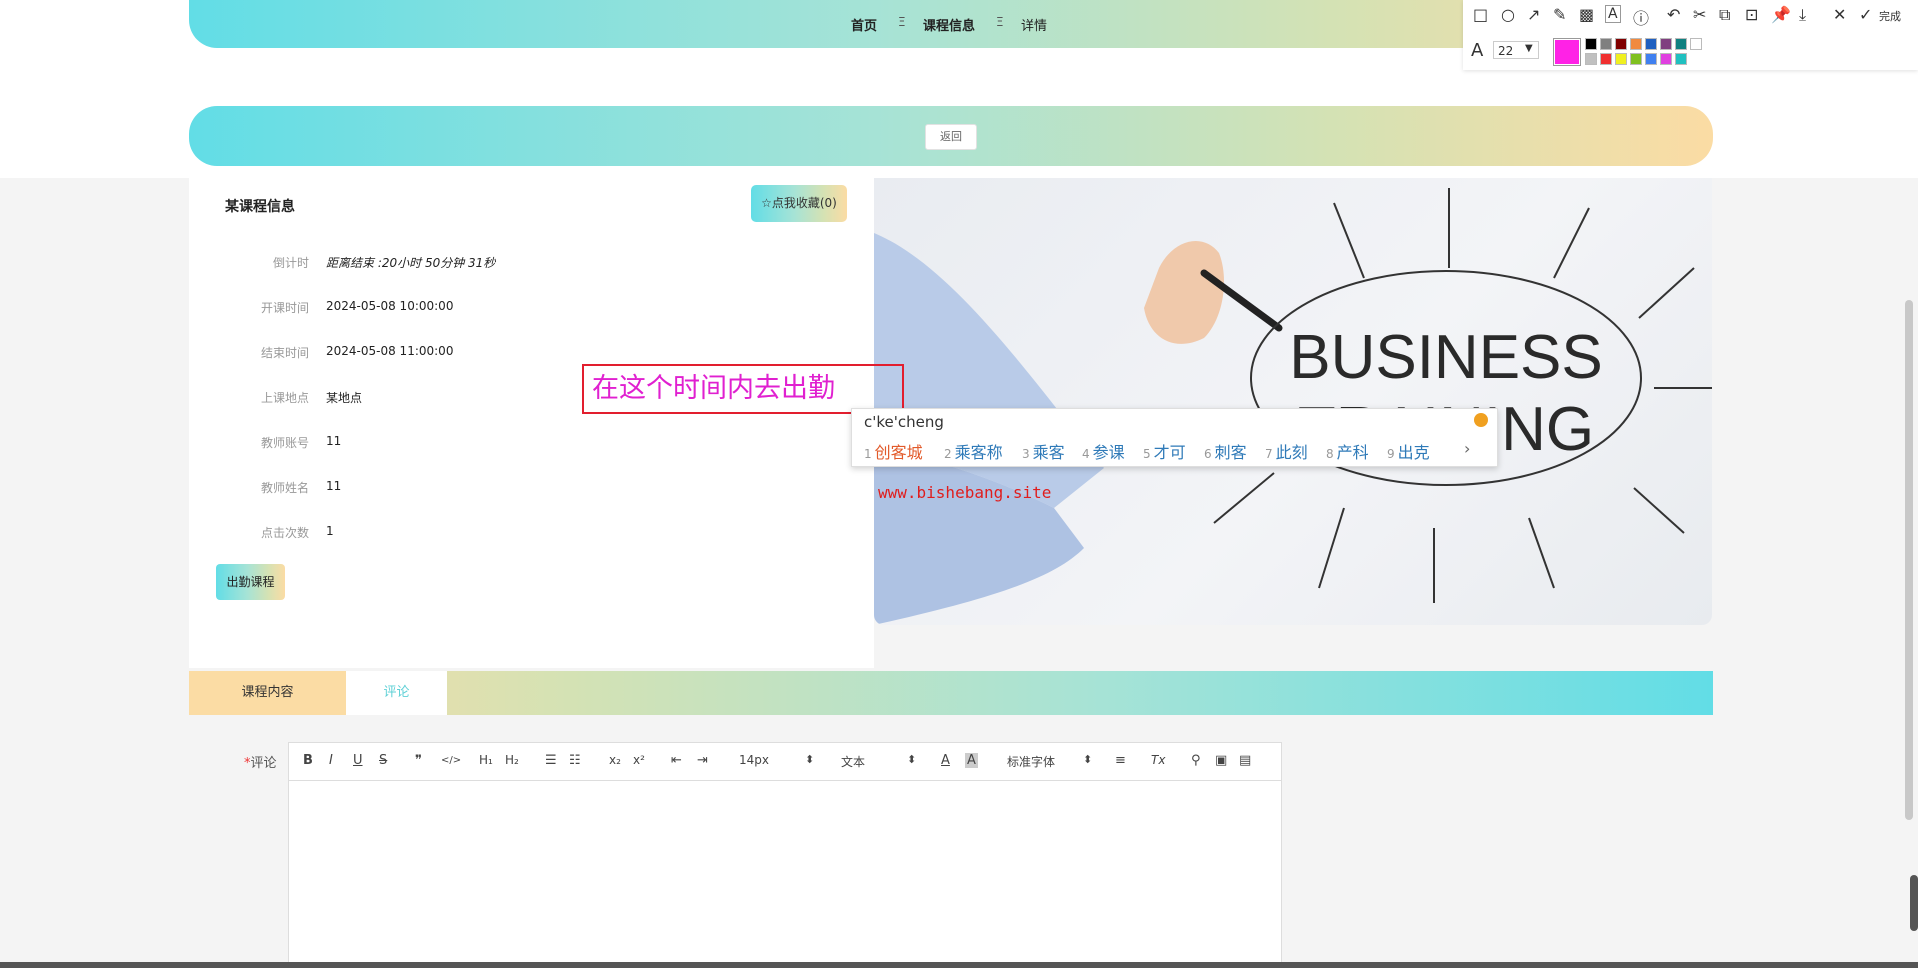  I want to click on check-icon: ✓, so click(1865, 14).